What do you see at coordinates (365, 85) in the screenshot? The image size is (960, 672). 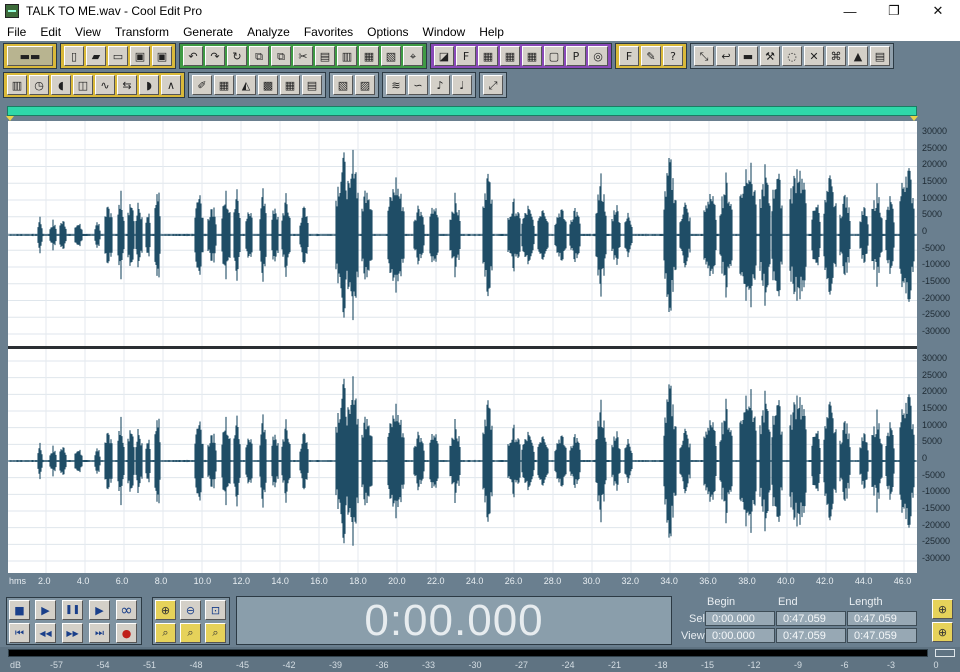 I see `speed-icon: ▨` at bounding box center [365, 85].